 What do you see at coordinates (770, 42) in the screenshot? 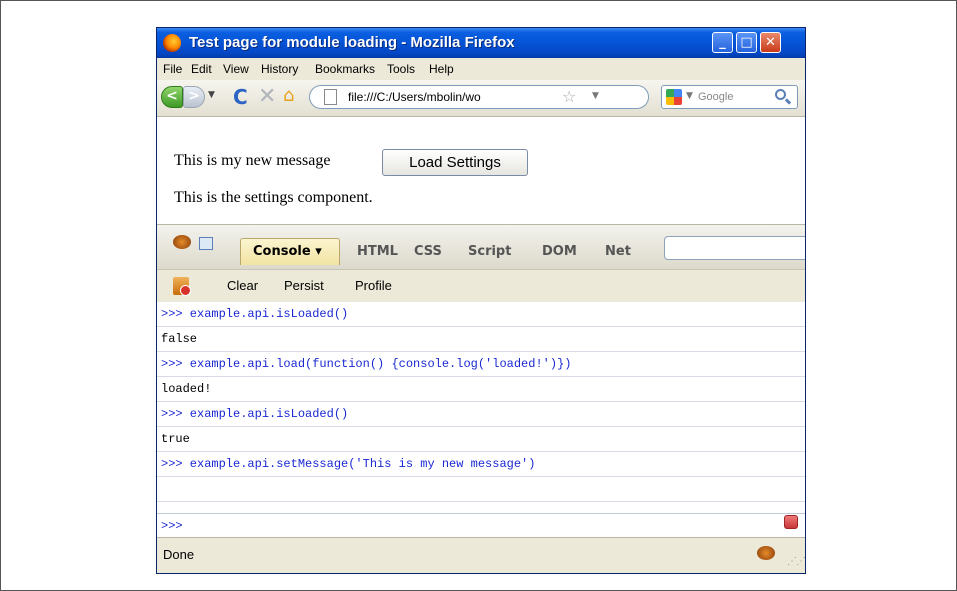
I see `close-button: ✕` at bounding box center [770, 42].